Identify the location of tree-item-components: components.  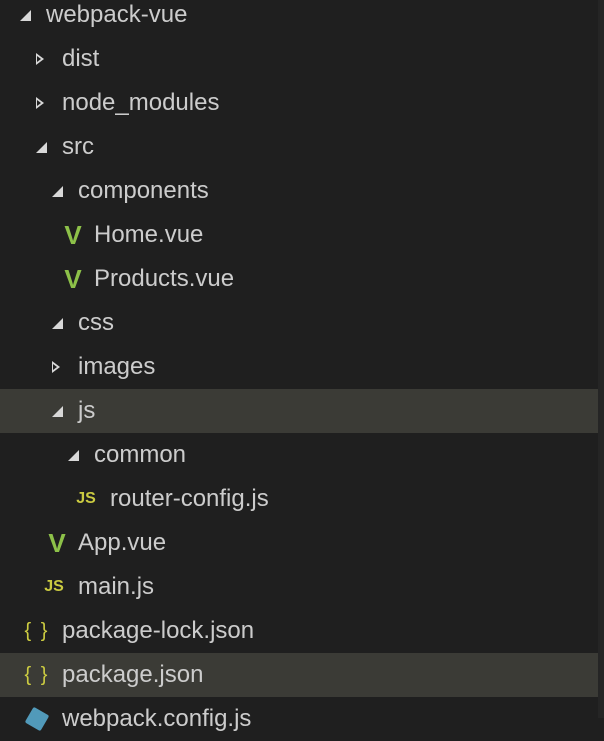
(299, 191).